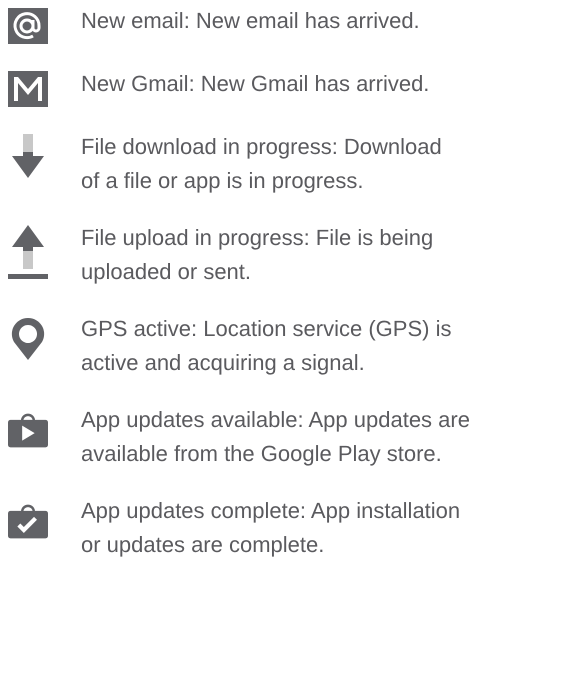 This screenshot has width=578, height=694. What do you see at coordinates (28, 89) in the screenshot?
I see `letter-m-icon` at bounding box center [28, 89].